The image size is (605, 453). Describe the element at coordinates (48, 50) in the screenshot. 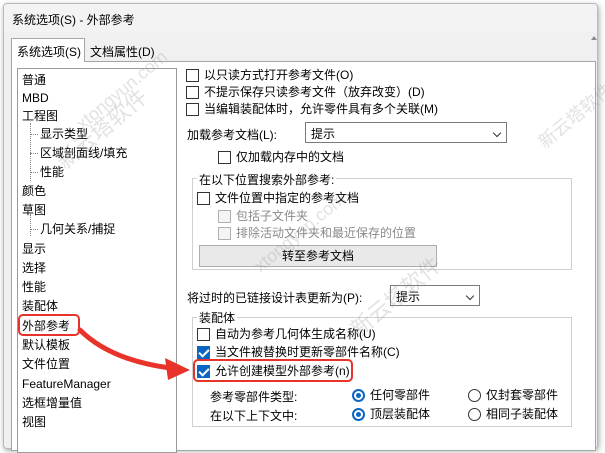

I see `tab-system-options: 系统选项(S)` at that location.